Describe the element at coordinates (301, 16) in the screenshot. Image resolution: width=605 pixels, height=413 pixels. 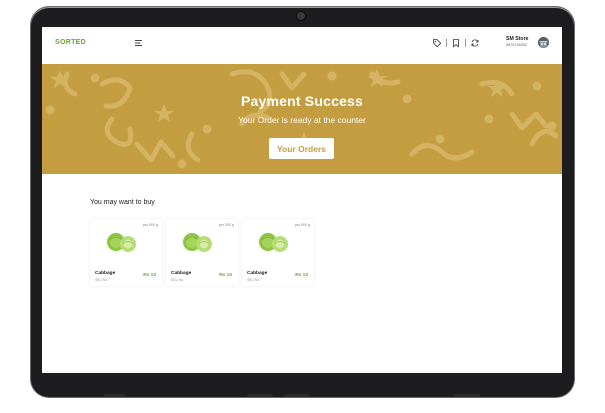
I see `camera-icon` at that location.